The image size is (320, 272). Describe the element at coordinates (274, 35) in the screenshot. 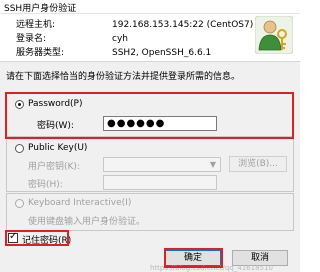

I see `keys-user-icon` at that location.